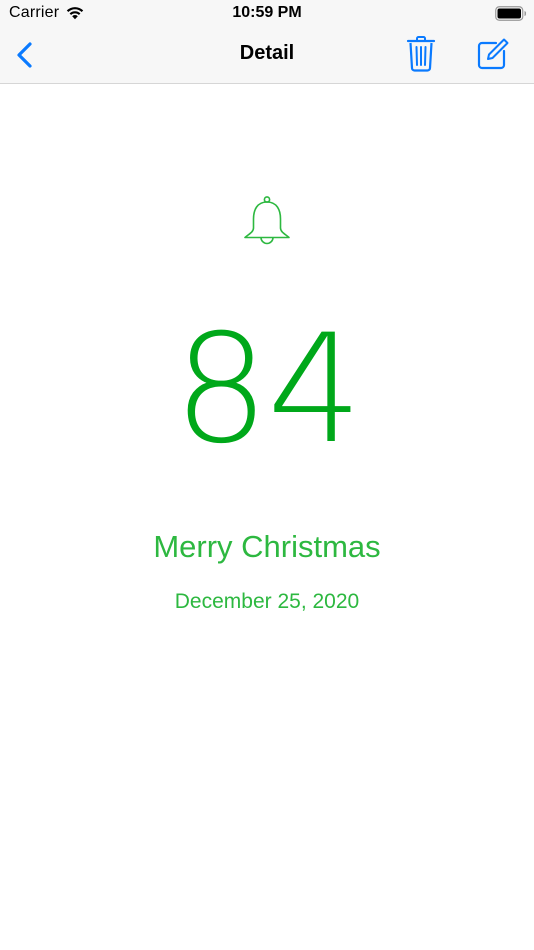 This screenshot has width=534, height=950. What do you see at coordinates (511, 13) in the screenshot?
I see `battery-icon` at bounding box center [511, 13].